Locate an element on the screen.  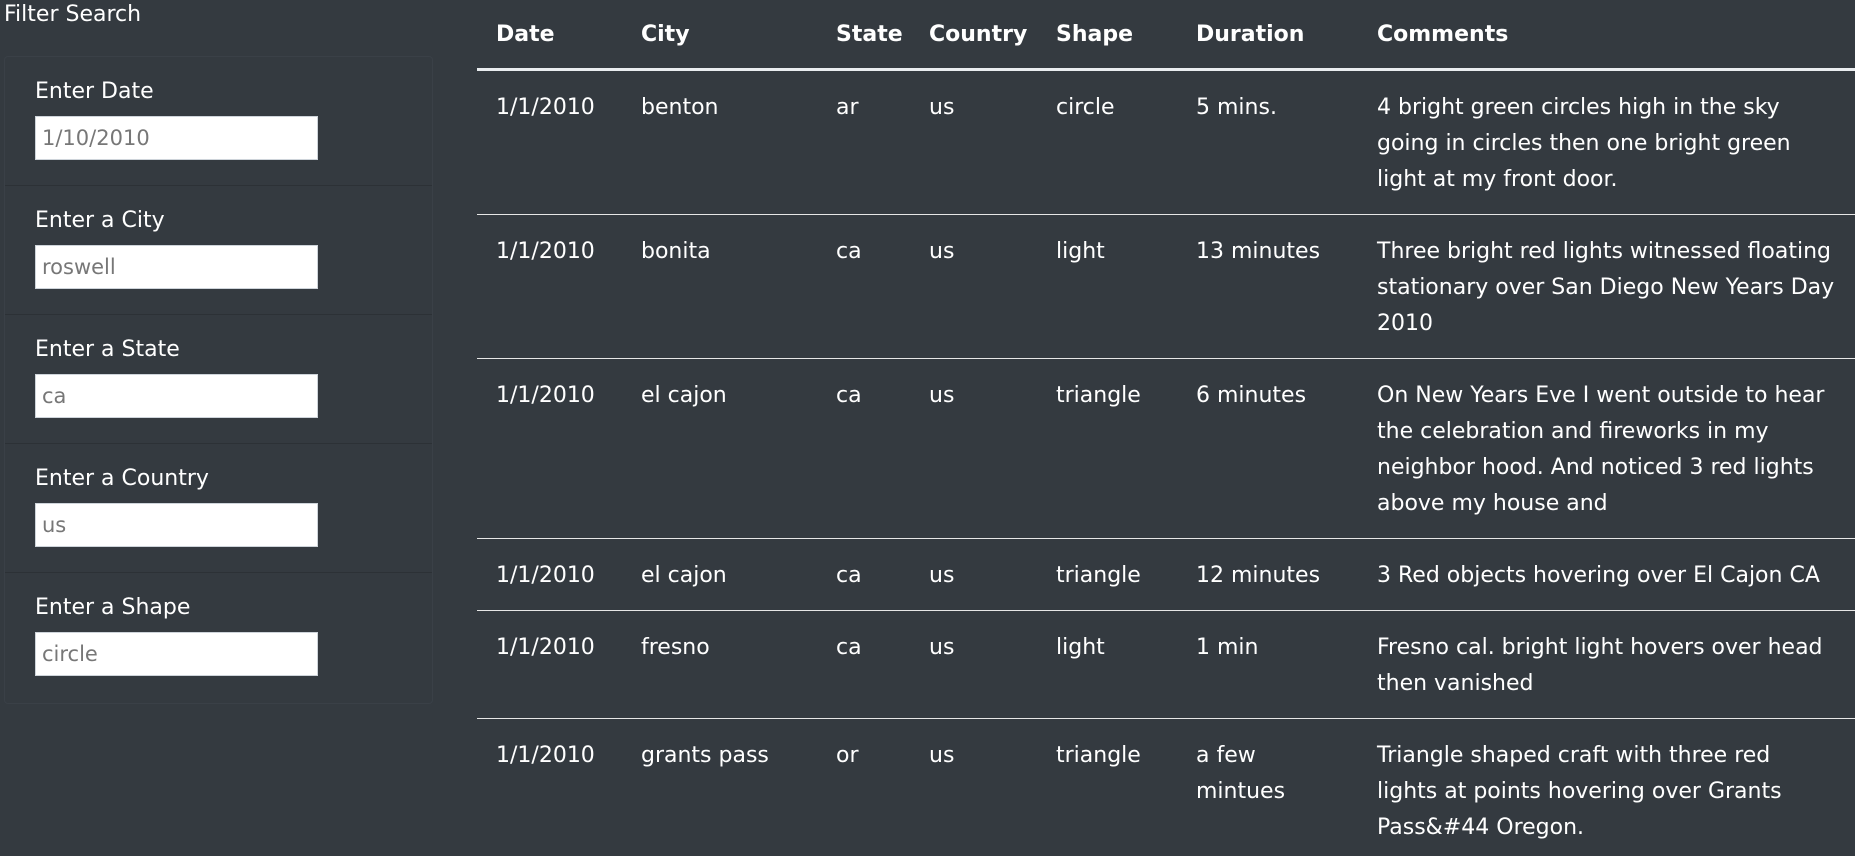
cell-state: or is located at coordinates (863, 787).